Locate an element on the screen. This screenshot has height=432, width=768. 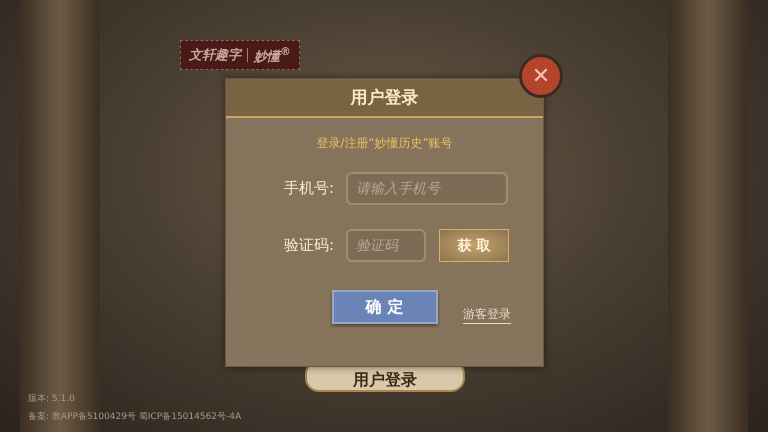
dialog-subtitle: 登录/注册“妙懂历史”账号 is located at coordinates (384, 143).